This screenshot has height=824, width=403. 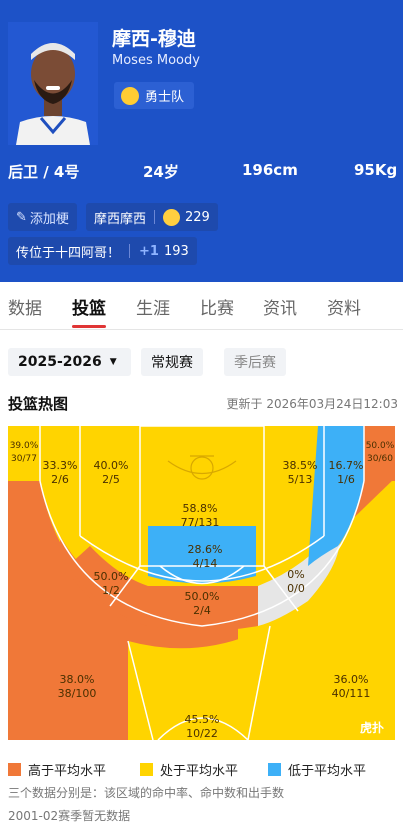 What do you see at coordinates (161, 172) in the screenshot?
I see `player-age: 24岁` at bounding box center [161, 172].